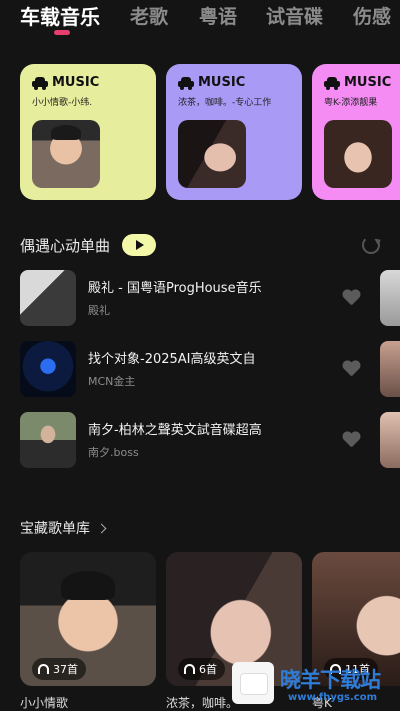  What do you see at coordinates (225, 103) in the screenshot?
I see `card-subtitle: 浓茶，咖啡。-专心工作` at bounding box center [225, 103].